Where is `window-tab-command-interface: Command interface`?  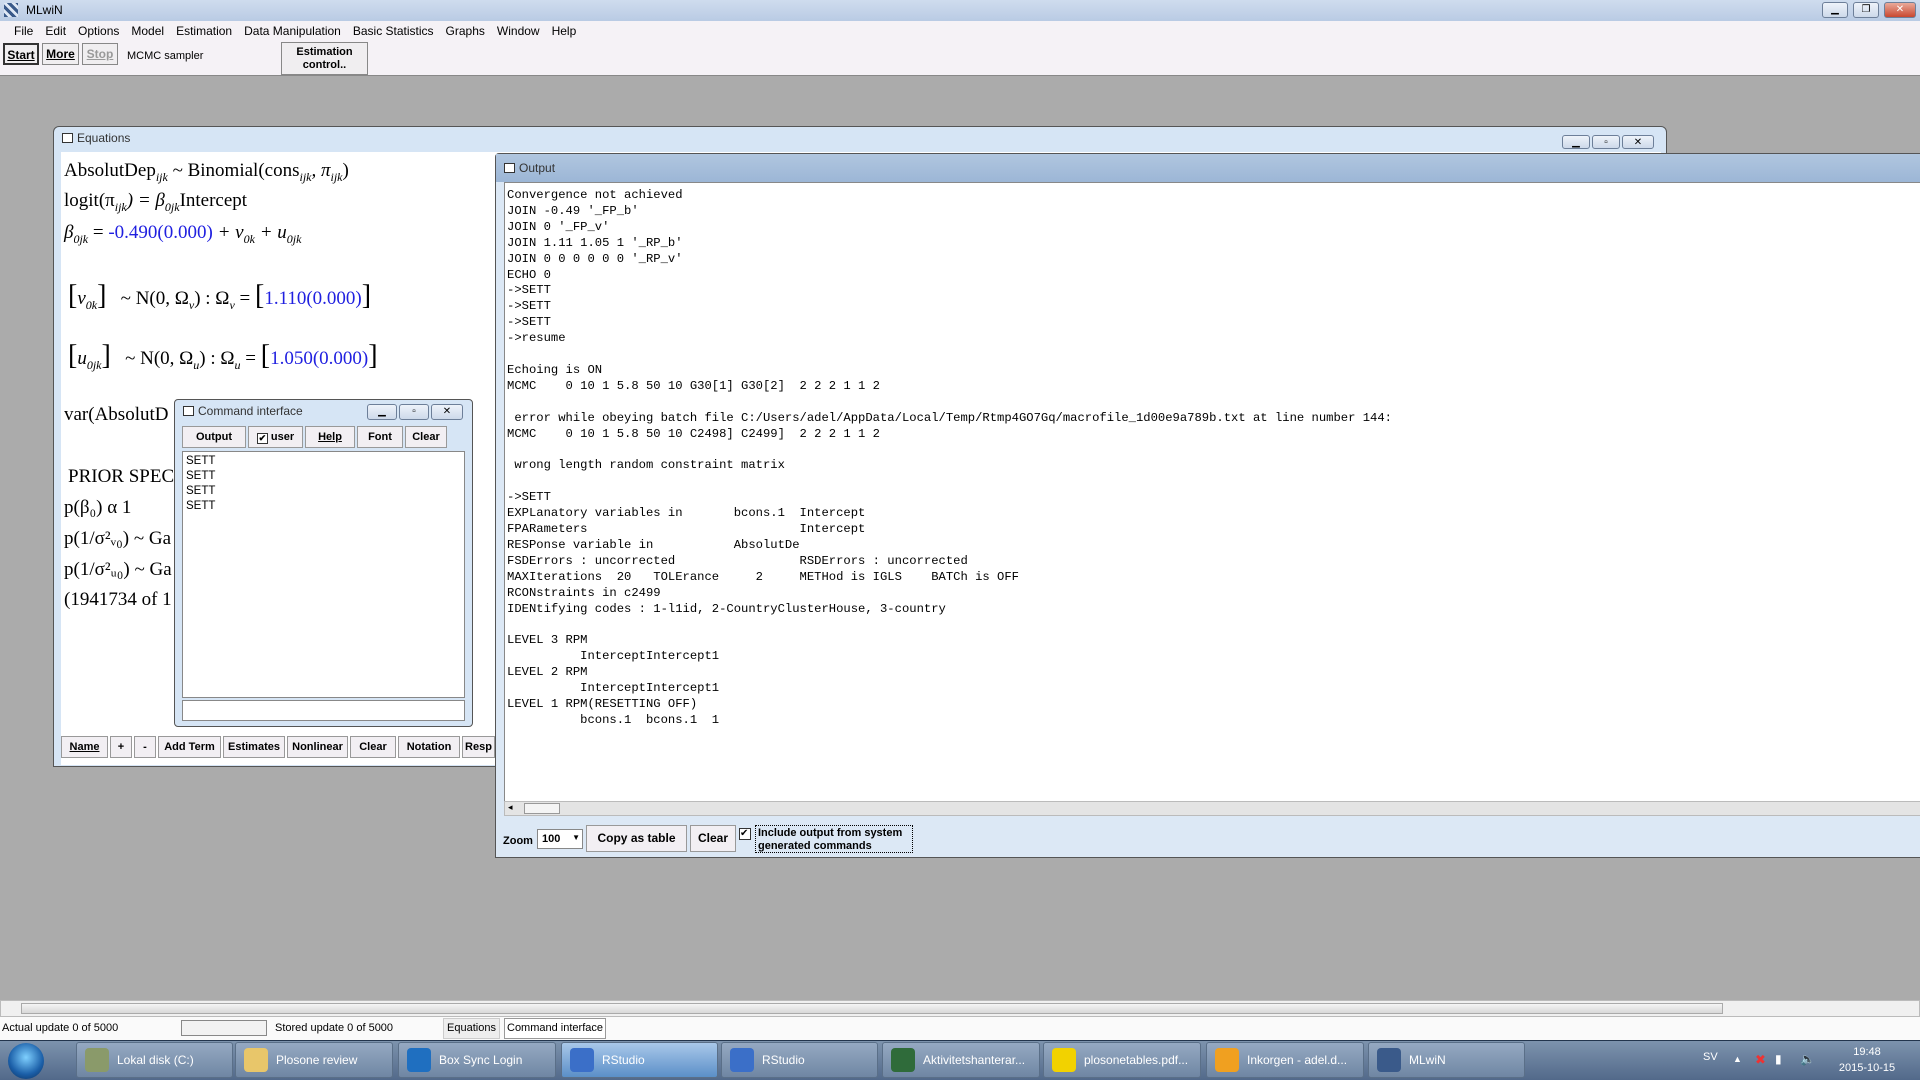 window-tab-command-interface: Command interface is located at coordinates (555, 1028).